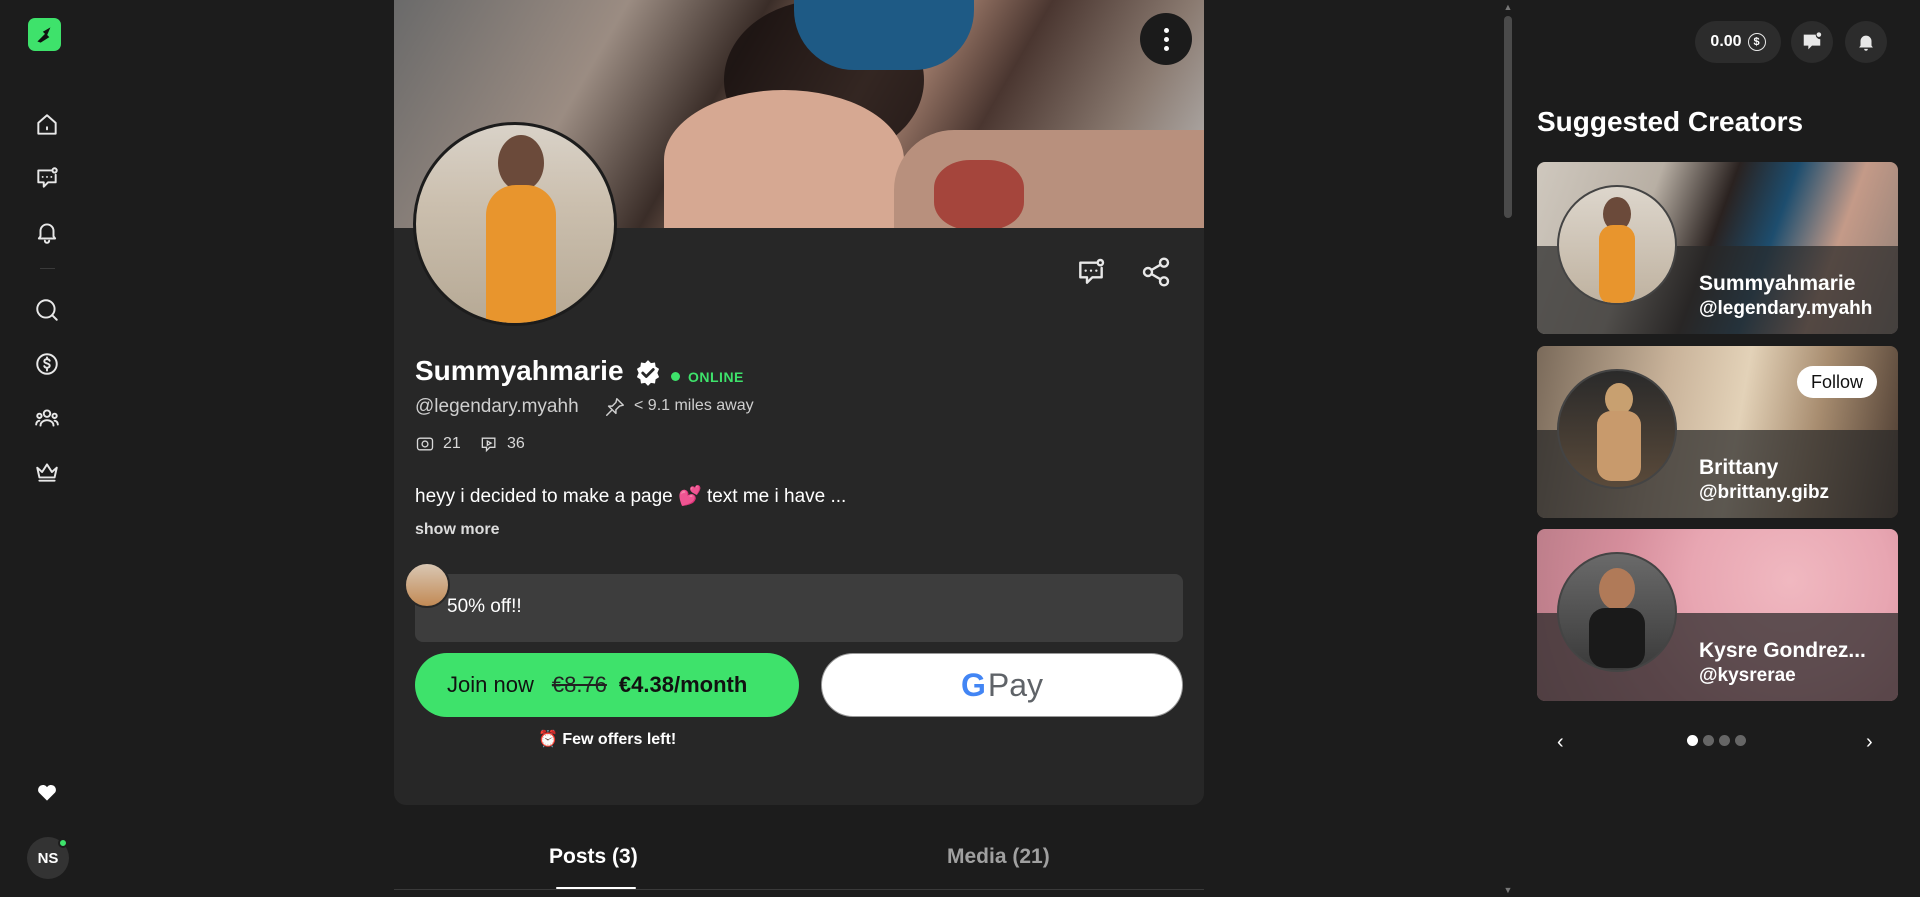  What do you see at coordinates (425, 444) in the screenshot?
I see `camera-icon` at bounding box center [425, 444].